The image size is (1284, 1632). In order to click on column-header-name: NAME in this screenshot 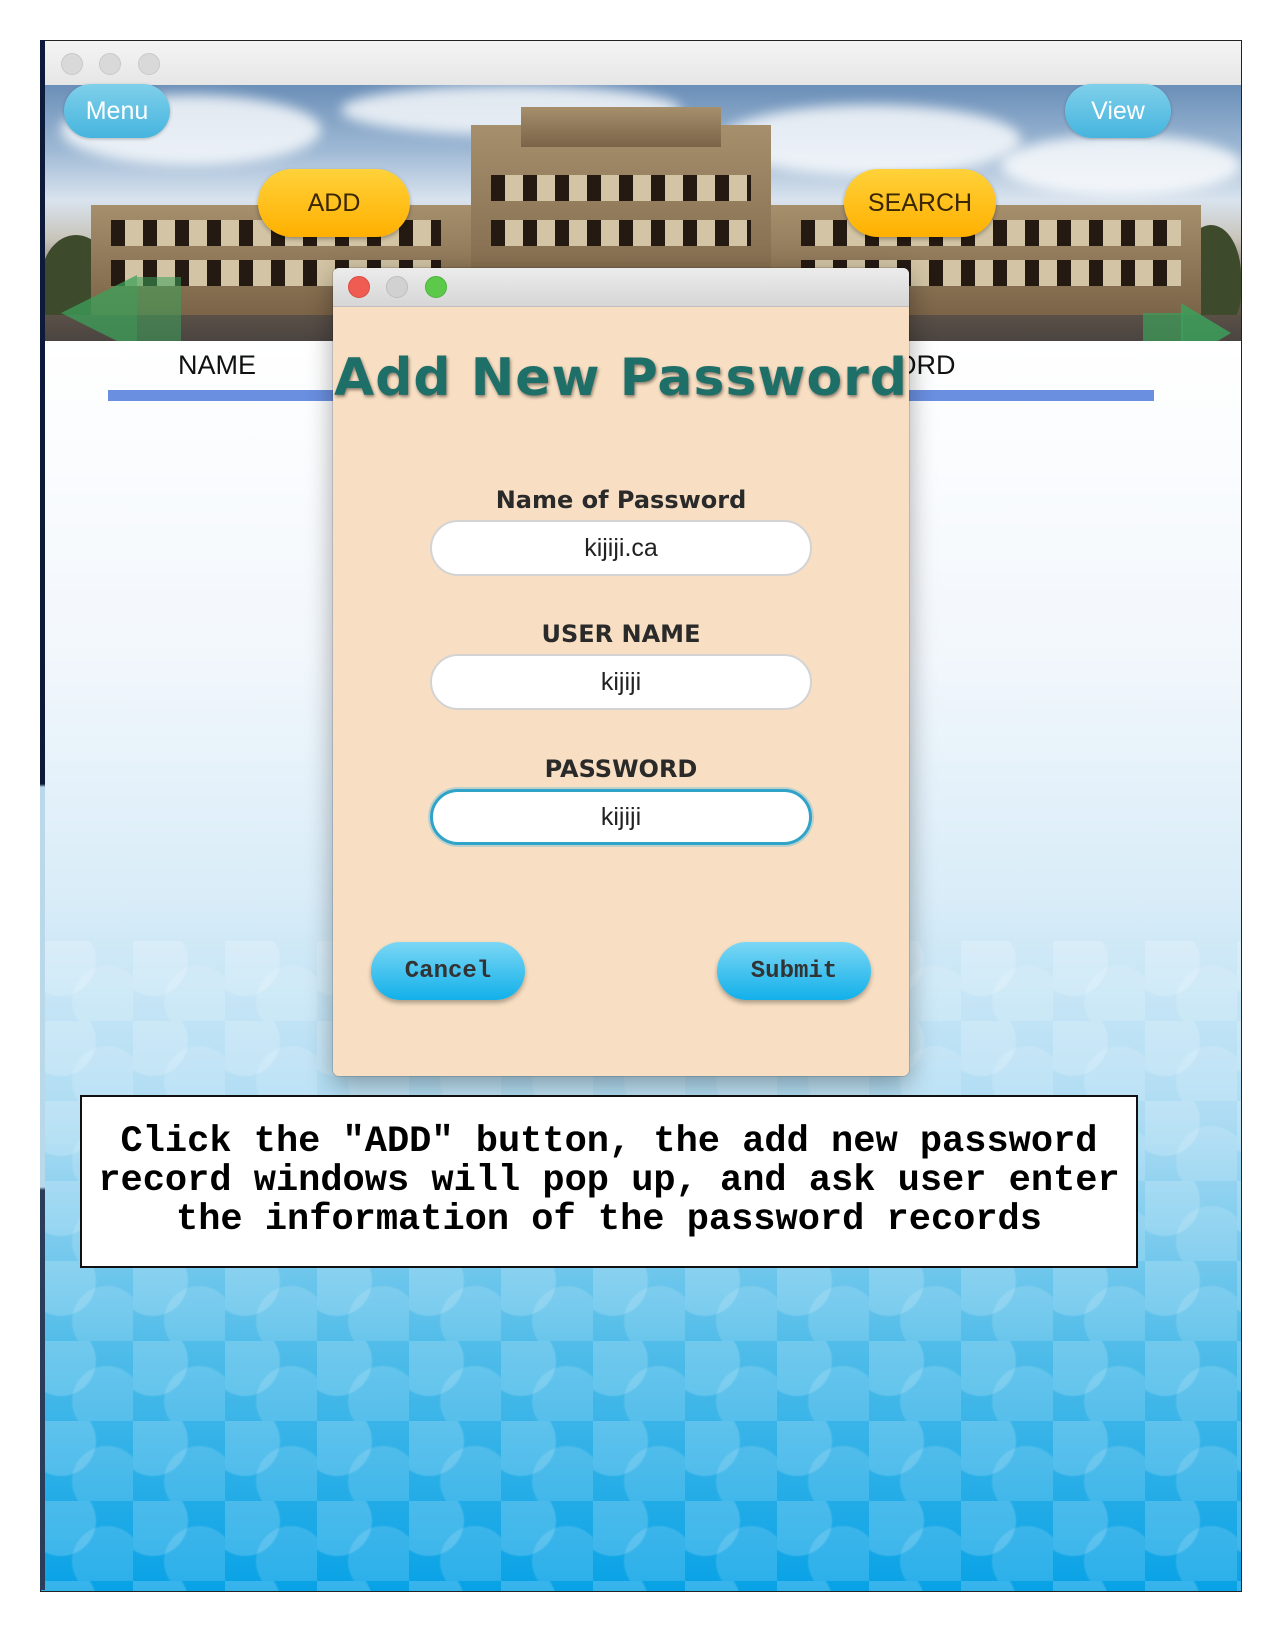, I will do `click(217, 365)`.